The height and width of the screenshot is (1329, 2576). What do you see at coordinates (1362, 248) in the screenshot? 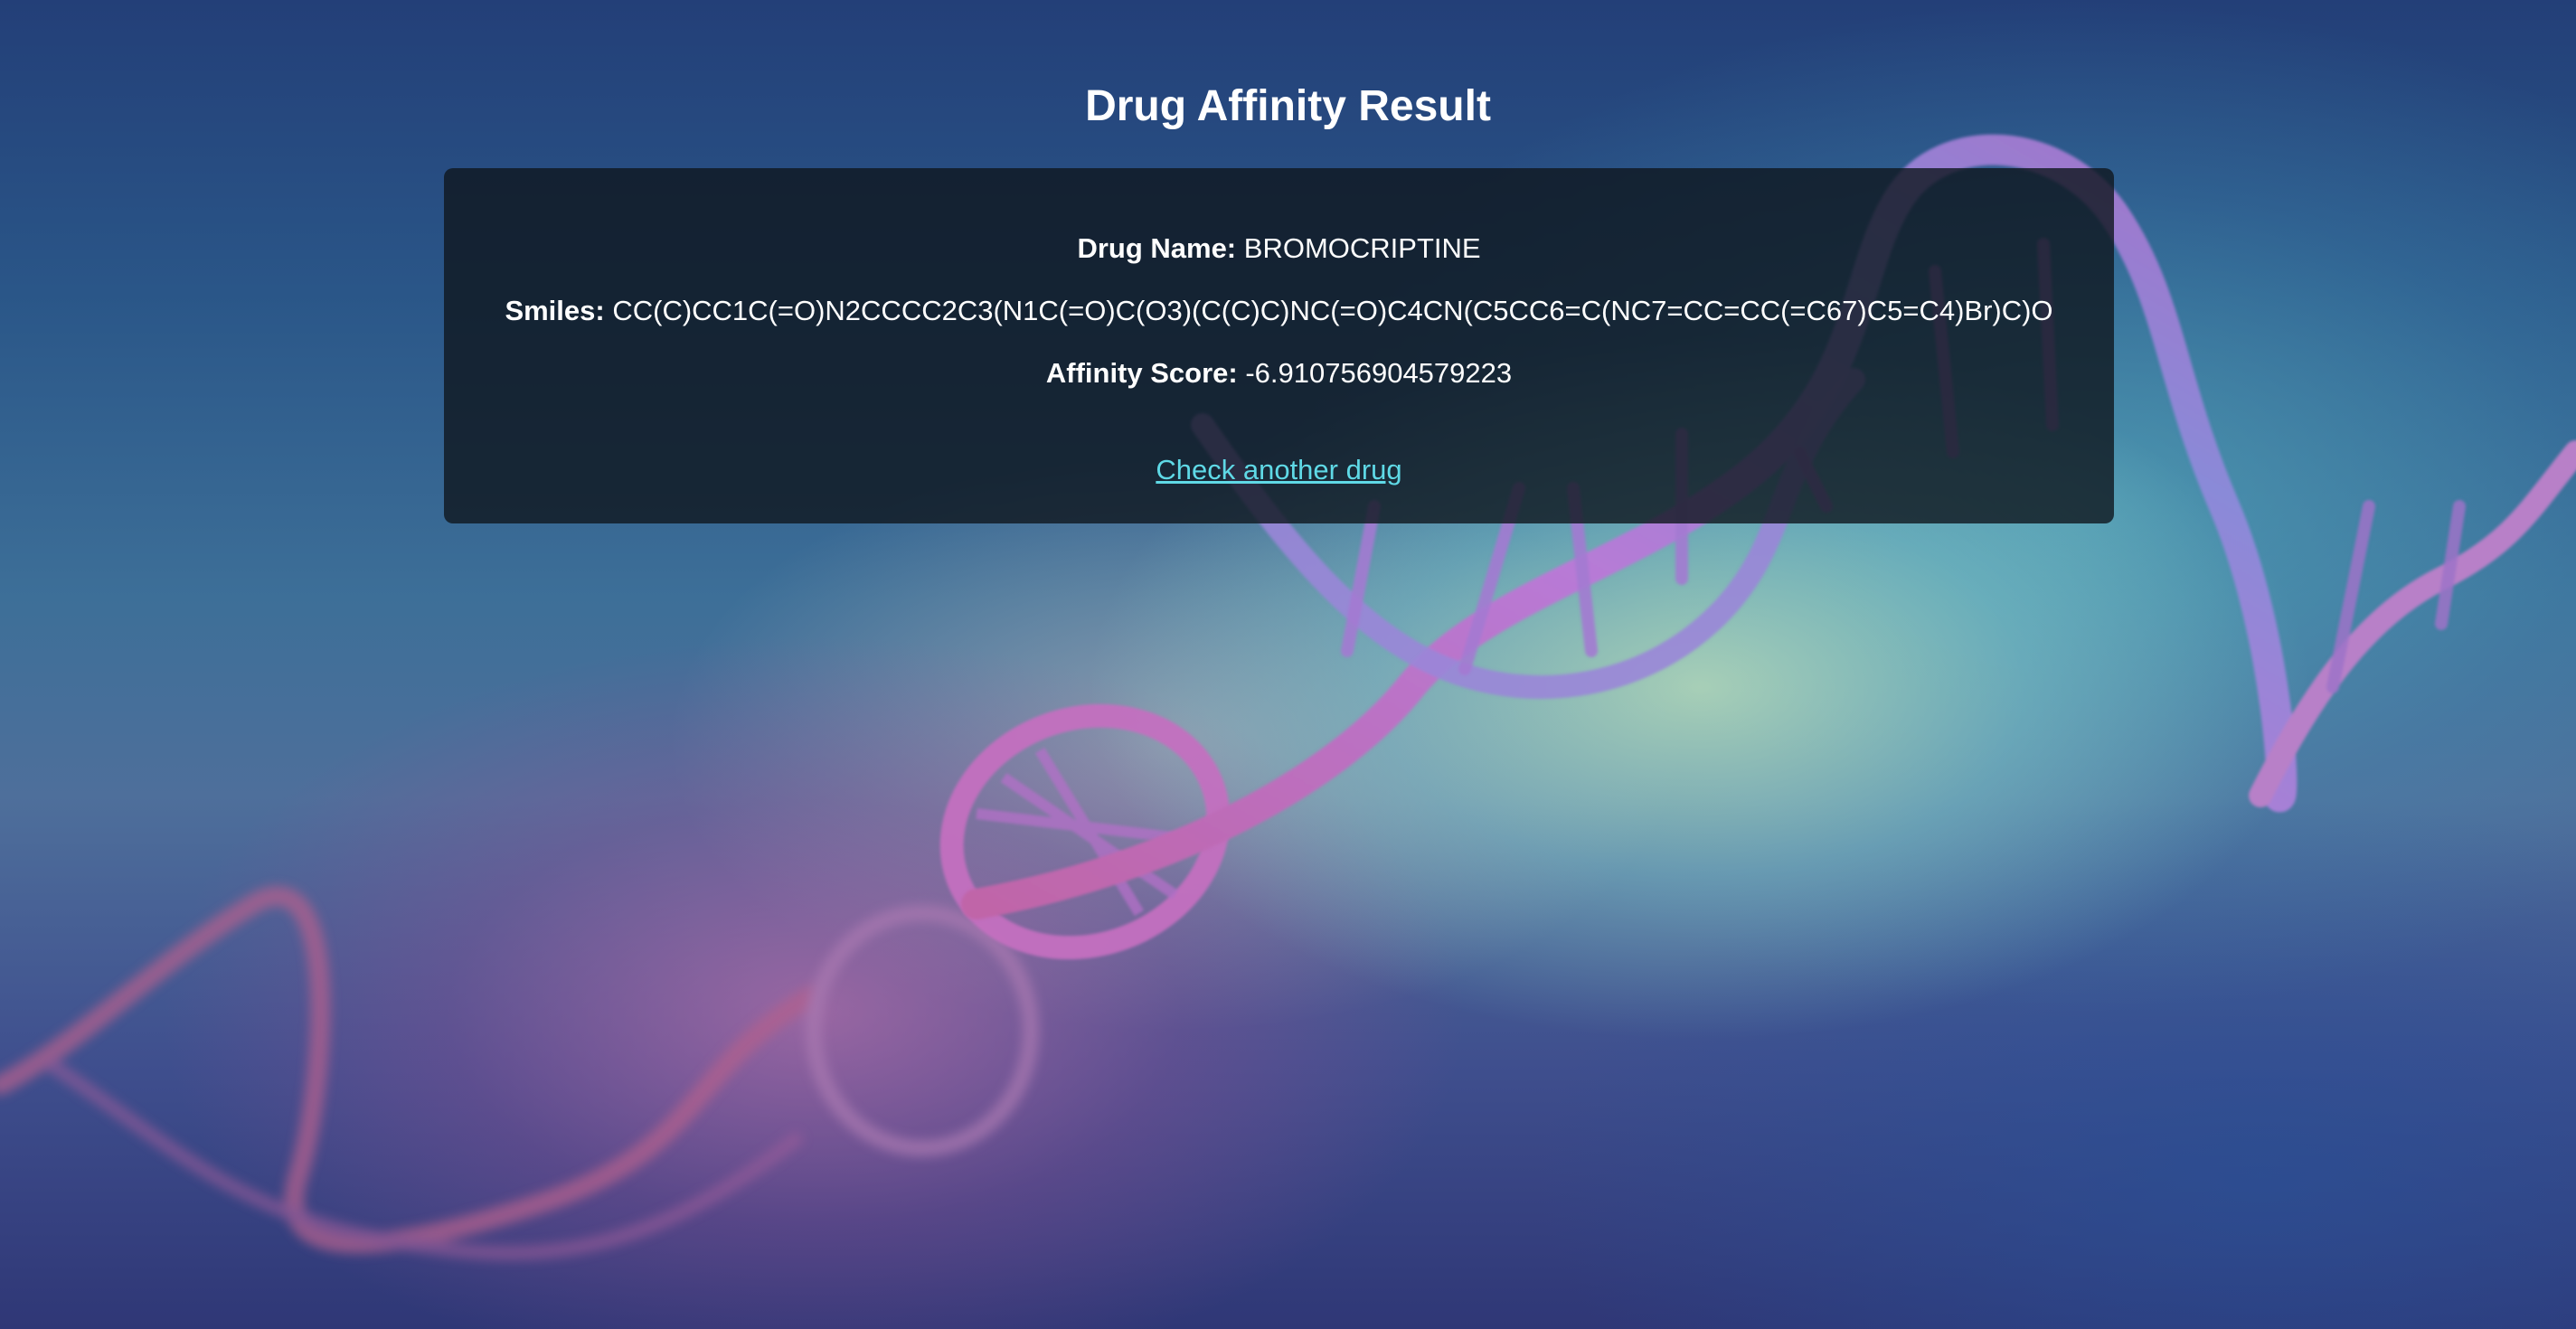
I see `drug-name-value: BROMOCRIPTINE` at bounding box center [1362, 248].